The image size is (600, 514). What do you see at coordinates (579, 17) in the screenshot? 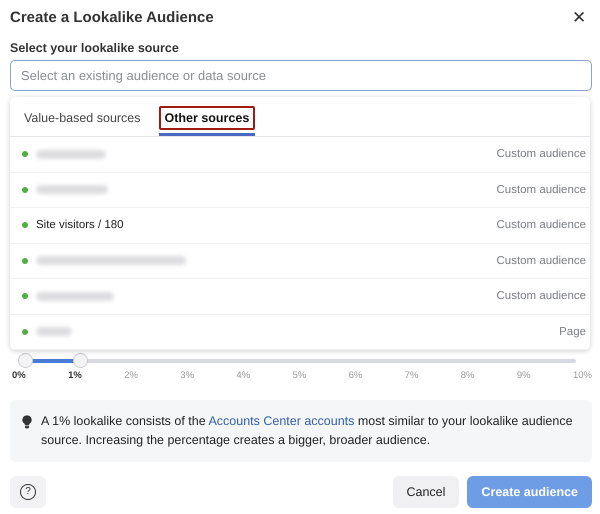
I see `close-button: ✕` at bounding box center [579, 17].